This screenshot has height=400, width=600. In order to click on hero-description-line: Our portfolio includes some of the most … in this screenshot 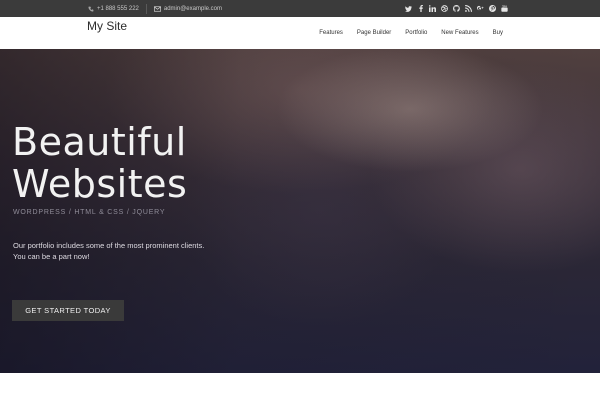, I will do `click(109, 245)`.